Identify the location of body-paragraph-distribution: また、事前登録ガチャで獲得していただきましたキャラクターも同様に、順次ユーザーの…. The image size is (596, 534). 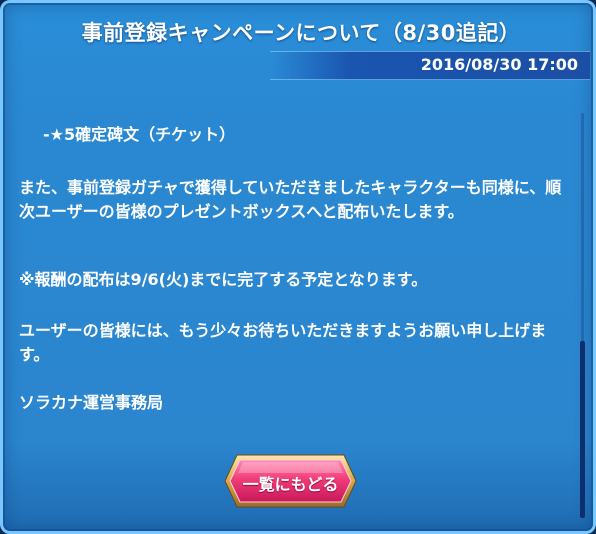
(290, 199).